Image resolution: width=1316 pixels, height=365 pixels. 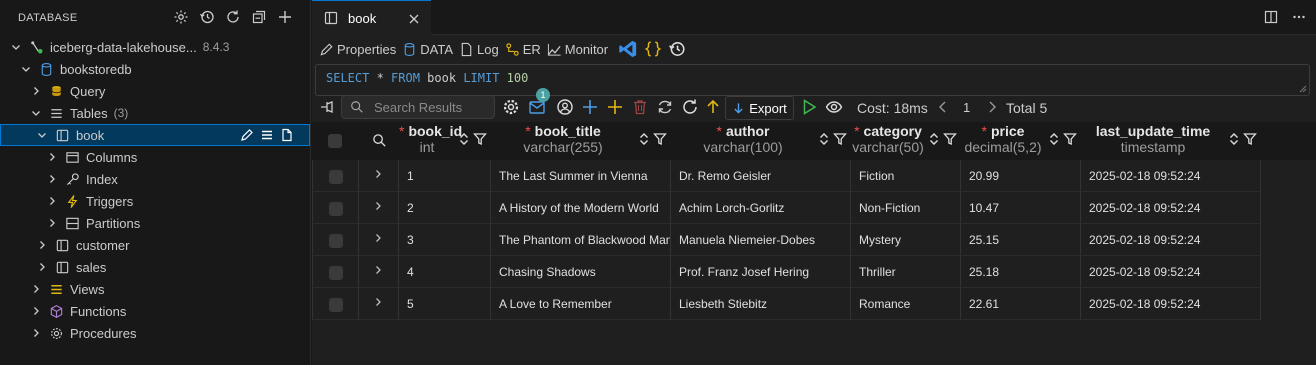 What do you see at coordinates (581, 304) in the screenshot?
I see `cell-book-title: A Love to Remember` at bounding box center [581, 304].